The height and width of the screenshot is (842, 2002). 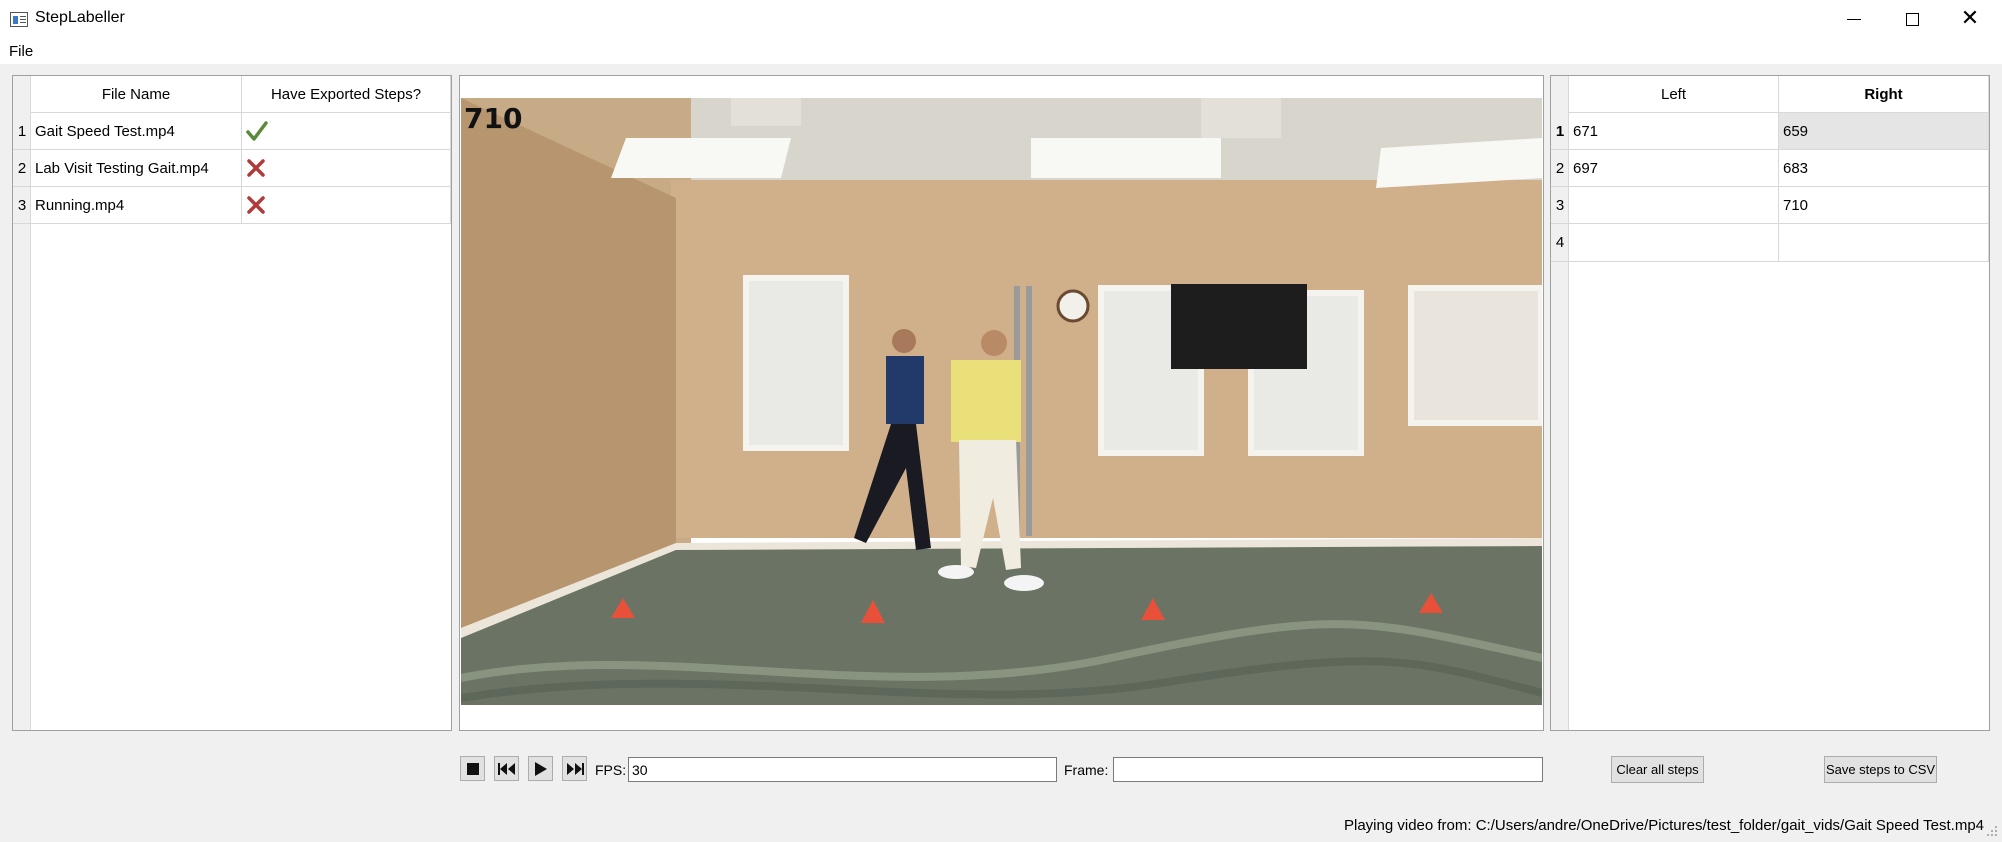 I want to click on frame-label: Frame:, so click(x=1086, y=770).